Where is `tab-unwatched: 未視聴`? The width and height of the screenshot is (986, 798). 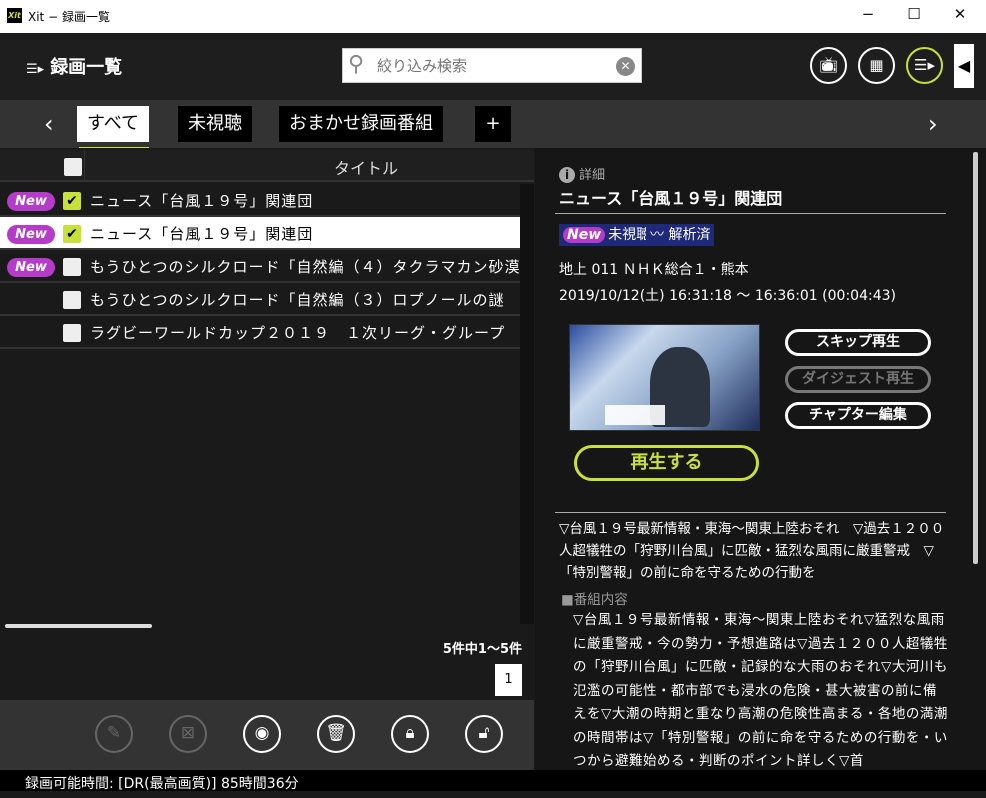
tab-unwatched: 未視聴 is located at coordinates (215, 124).